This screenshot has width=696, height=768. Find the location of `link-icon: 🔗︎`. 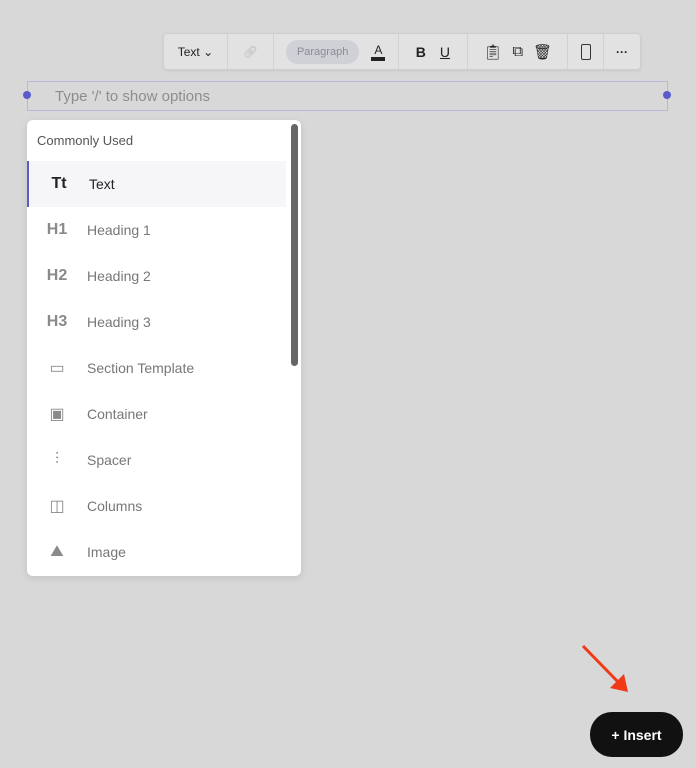

link-icon: 🔗︎ is located at coordinates (250, 51).